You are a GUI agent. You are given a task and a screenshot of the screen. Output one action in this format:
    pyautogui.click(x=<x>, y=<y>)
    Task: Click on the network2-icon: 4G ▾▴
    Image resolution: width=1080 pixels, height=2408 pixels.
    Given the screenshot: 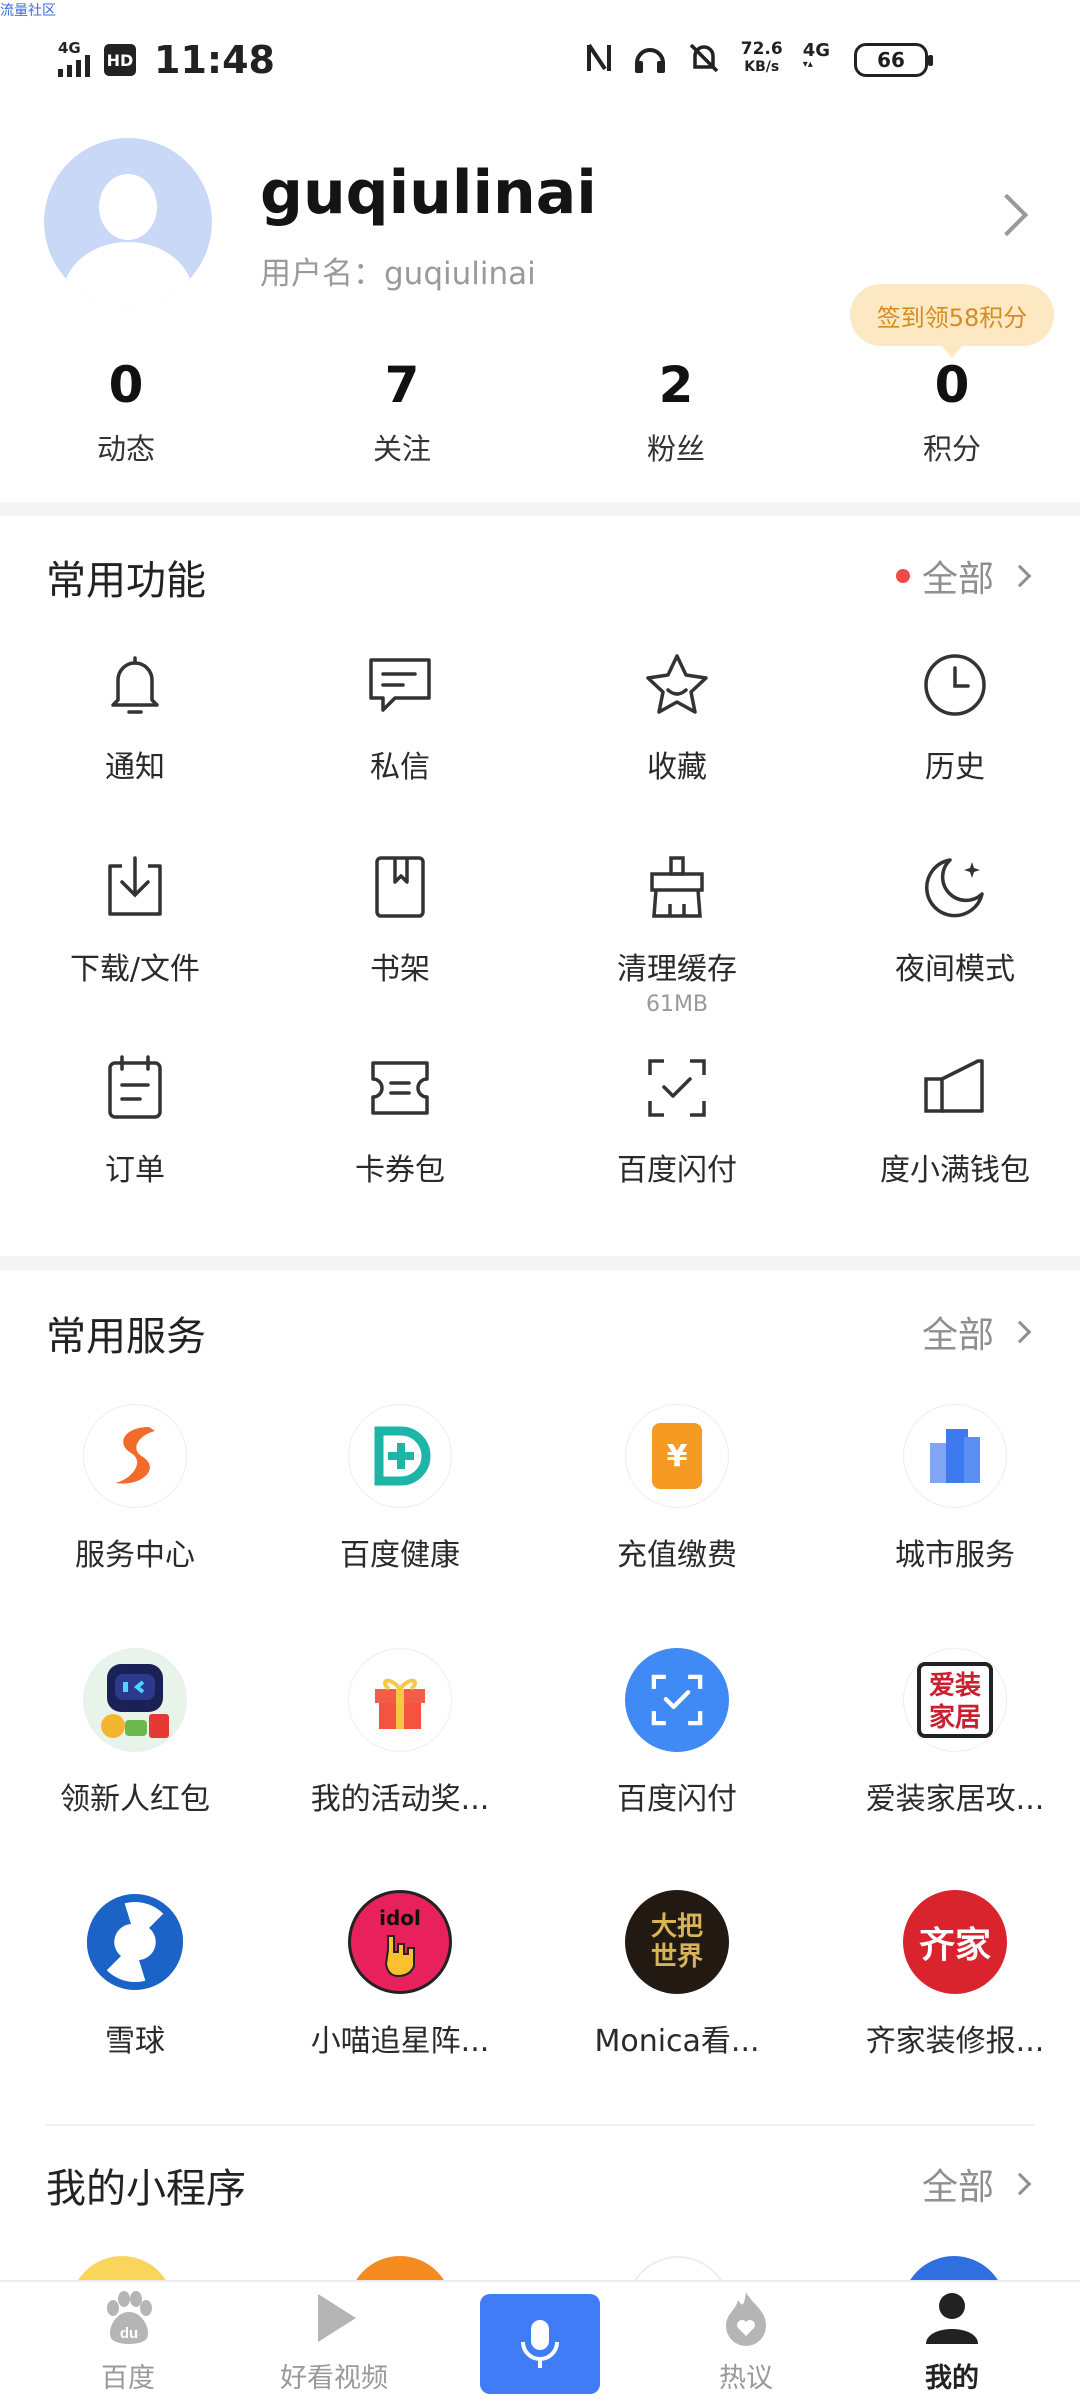 What is the action you would take?
    pyautogui.click(x=816, y=55)
    